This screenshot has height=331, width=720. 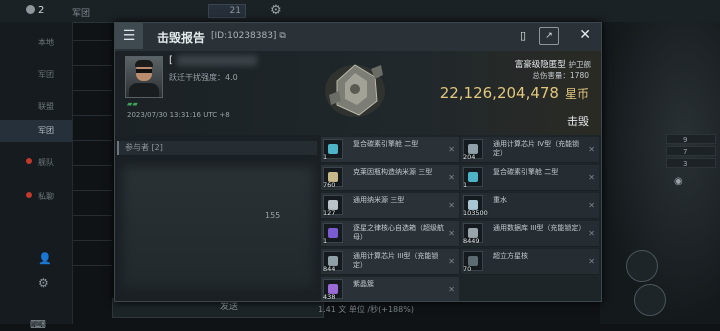 I want to click on ship-class-sub: 护卫舰, so click(x=580, y=64).